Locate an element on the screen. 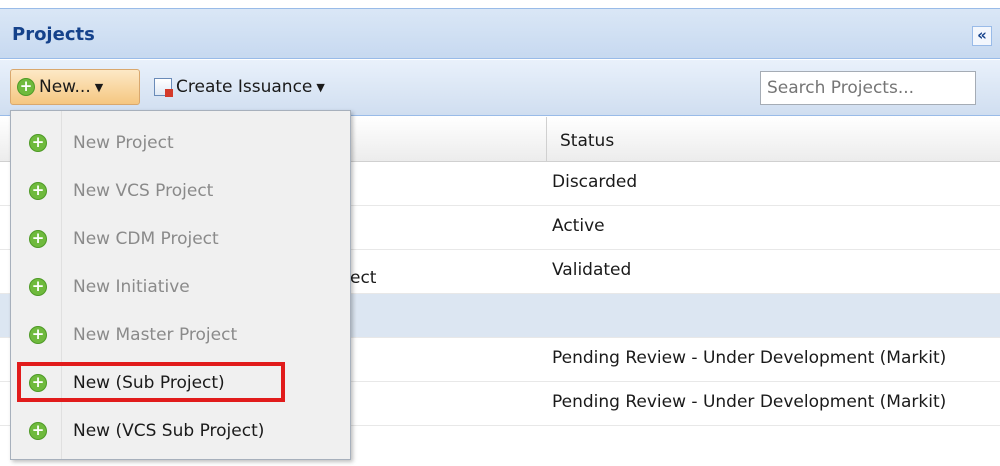 The width and height of the screenshot is (1000, 466). menu-item-new-initiative: + New Initiative is located at coordinates (180, 287).